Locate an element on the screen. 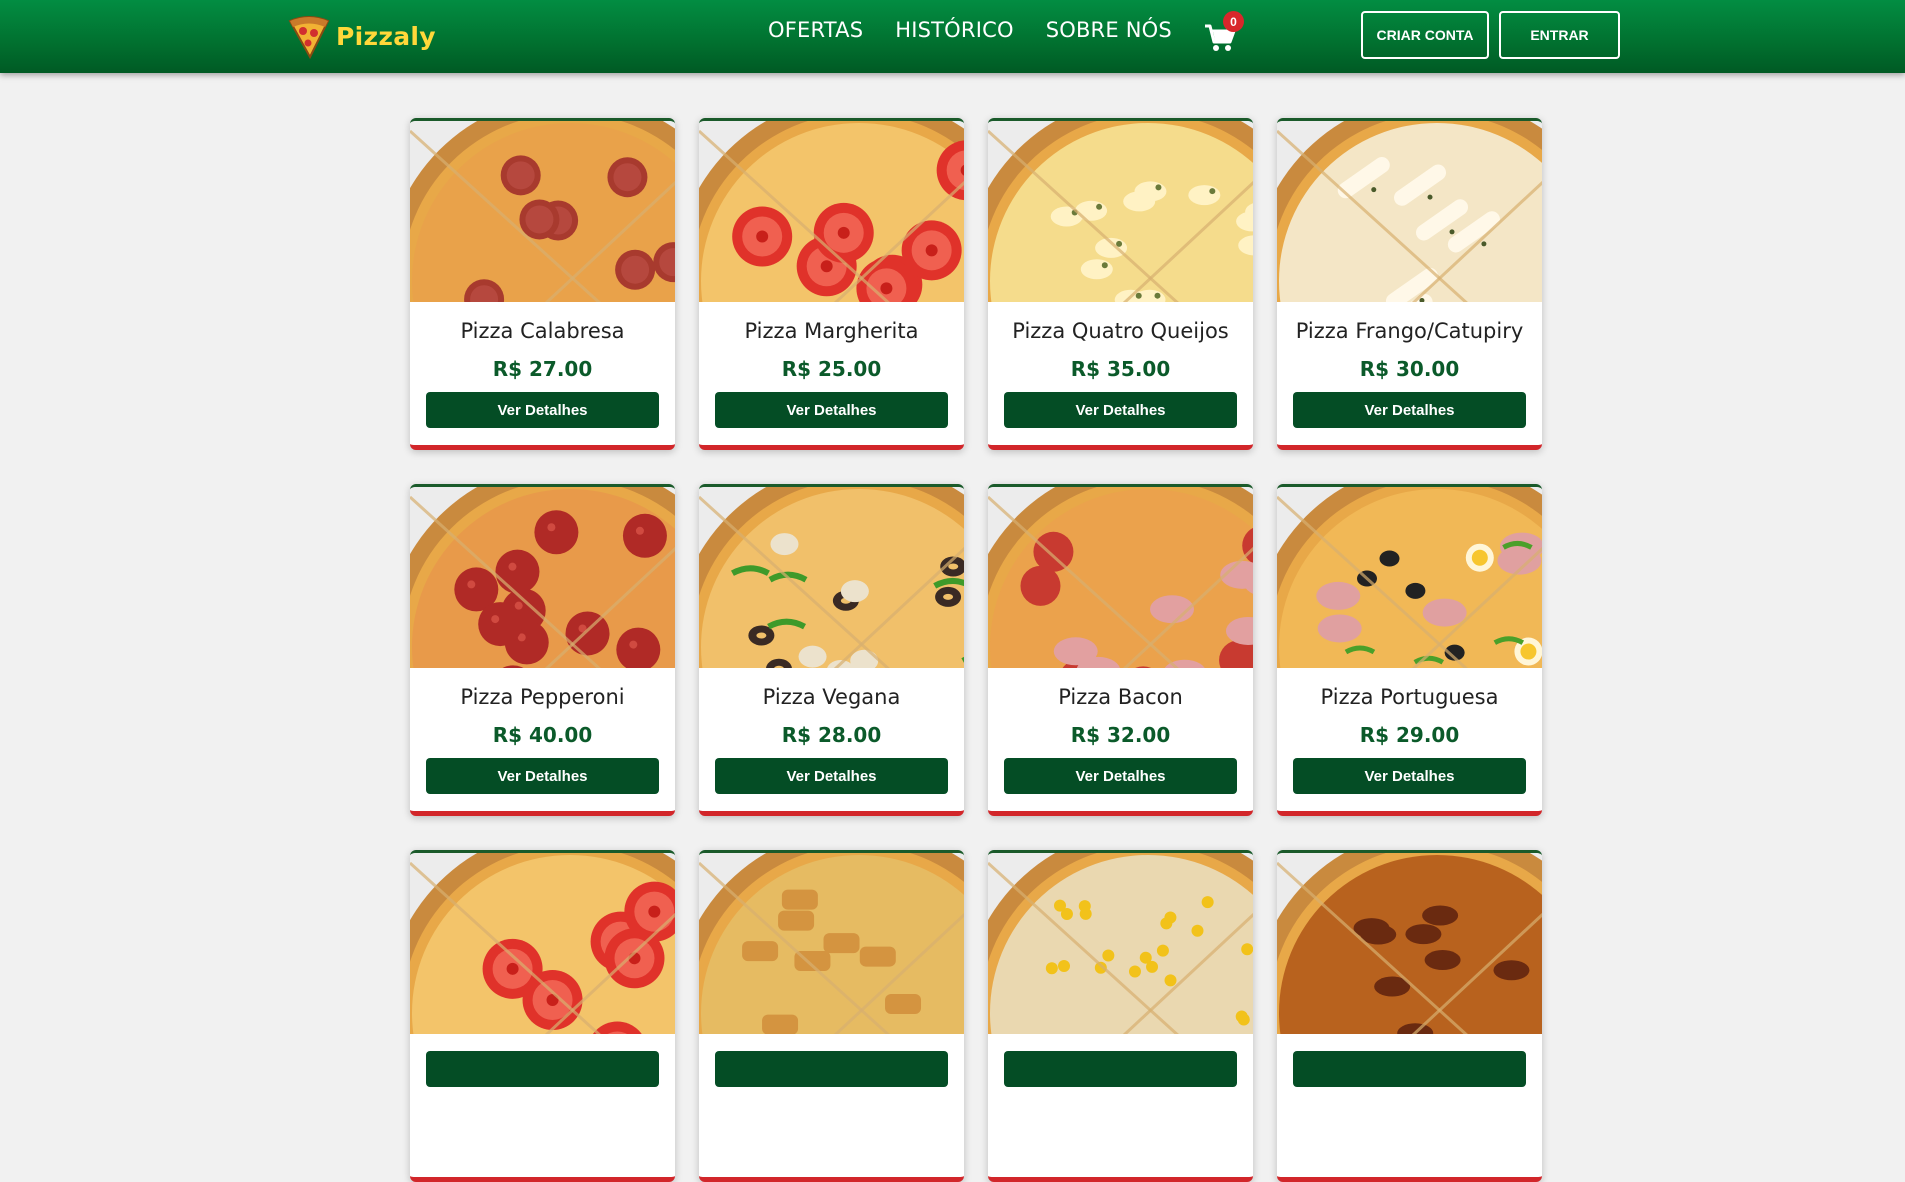 This screenshot has width=1905, height=1182. brand-logo: Pizzaly is located at coordinates (361, 36).